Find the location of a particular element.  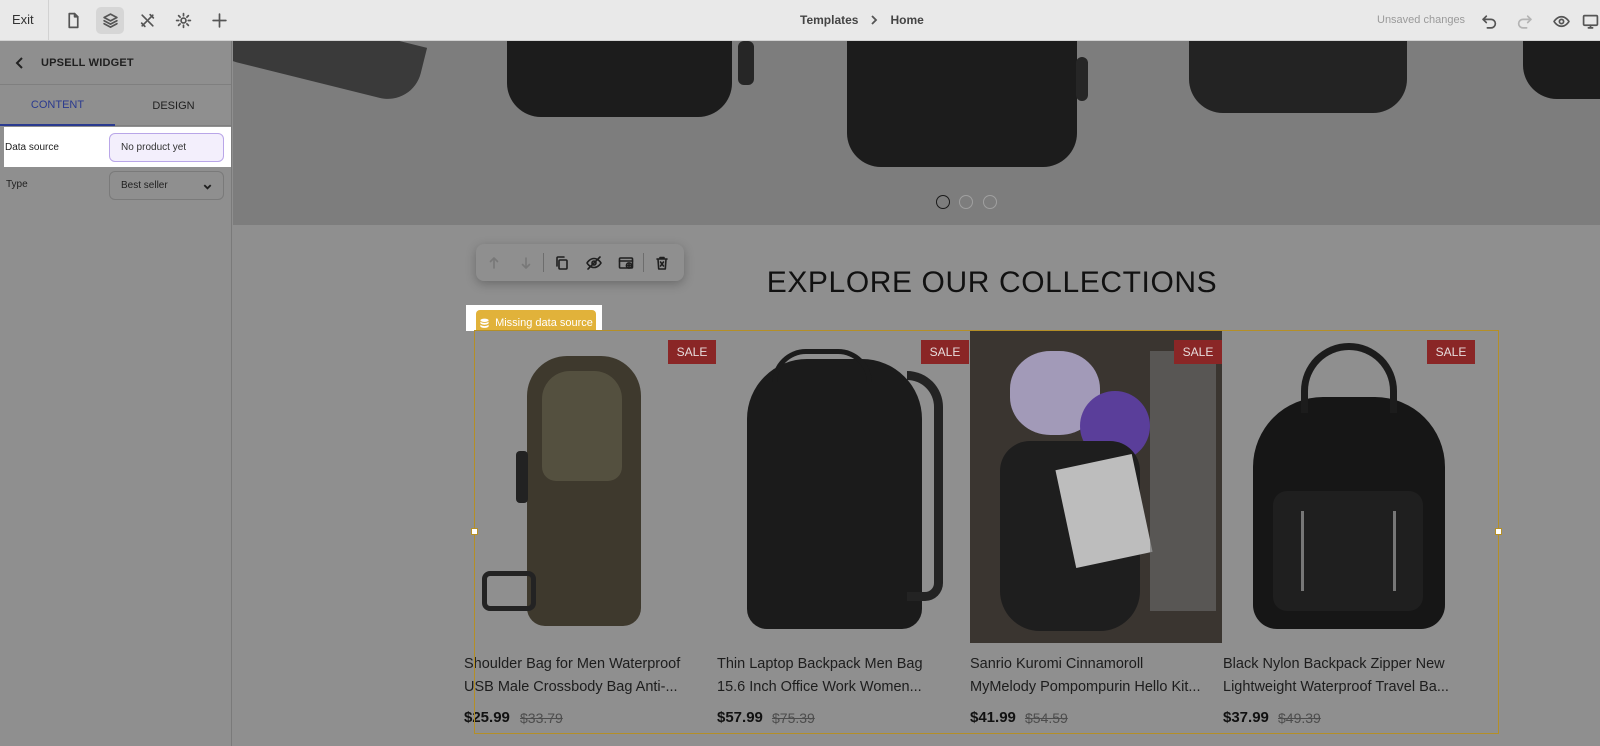

breadcrumb-templates: Templates is located at coordinates (829, 20).